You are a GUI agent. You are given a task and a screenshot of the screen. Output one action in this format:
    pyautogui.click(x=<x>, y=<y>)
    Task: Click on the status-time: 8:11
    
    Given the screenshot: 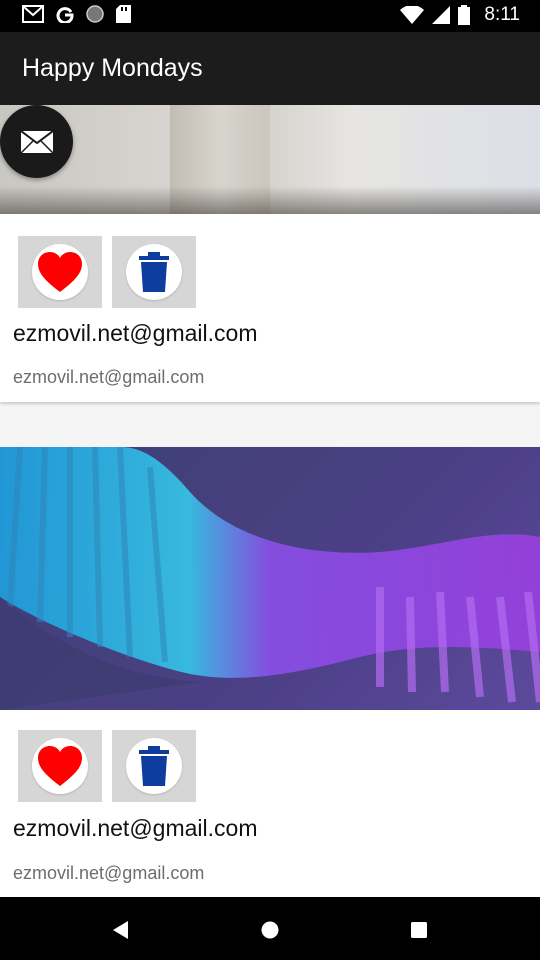 What is the action you would take?
    pyautogui.click(x=502, y=14)
    